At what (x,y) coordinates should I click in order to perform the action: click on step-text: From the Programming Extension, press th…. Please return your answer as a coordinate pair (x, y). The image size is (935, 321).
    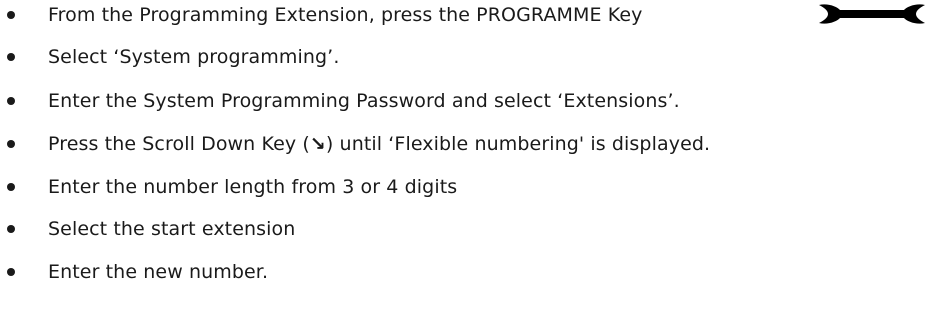
    Looking at the image, I should click on (345, 15).